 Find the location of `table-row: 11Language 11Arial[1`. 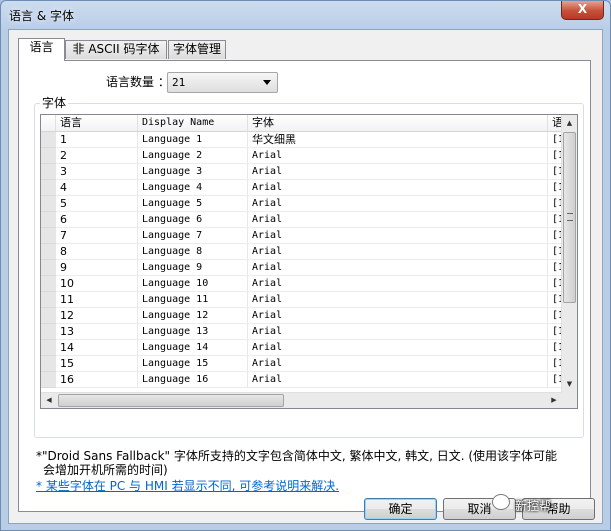

table-row: 11Language 11Arial[1 is located at coordinates (301, 300).